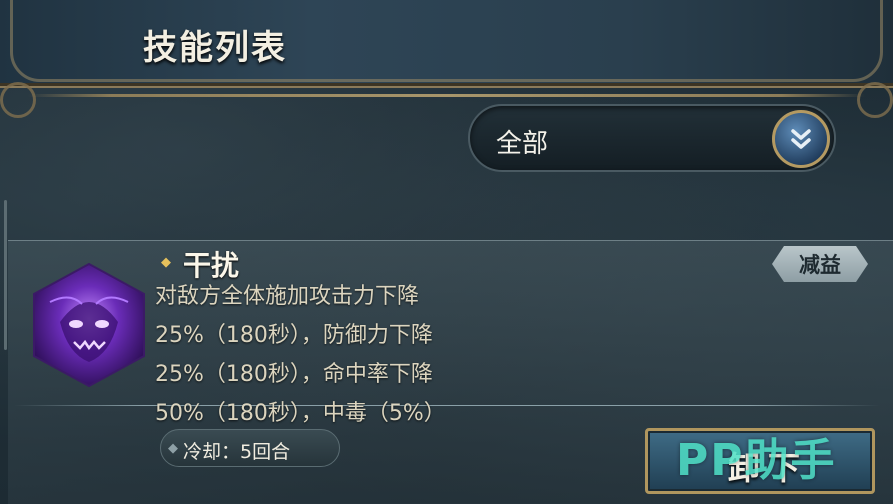 Image resolution: width=893 pixels, height=504 pixels. What do you see at coordinates (522, 144) in the screenshot?
I see `filter-selected: 全部` at bounding box center [522, 144].